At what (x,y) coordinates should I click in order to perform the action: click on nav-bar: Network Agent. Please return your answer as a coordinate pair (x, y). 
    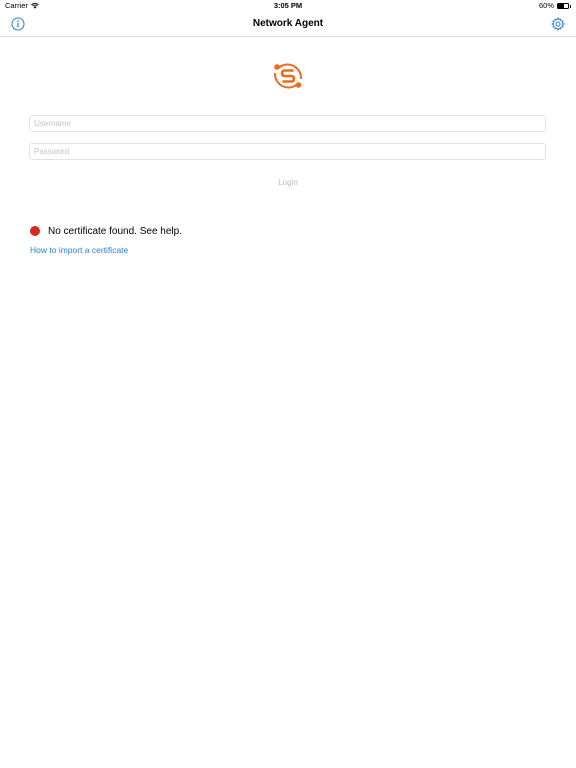
    Looking at the image, I should click on (288, 24).